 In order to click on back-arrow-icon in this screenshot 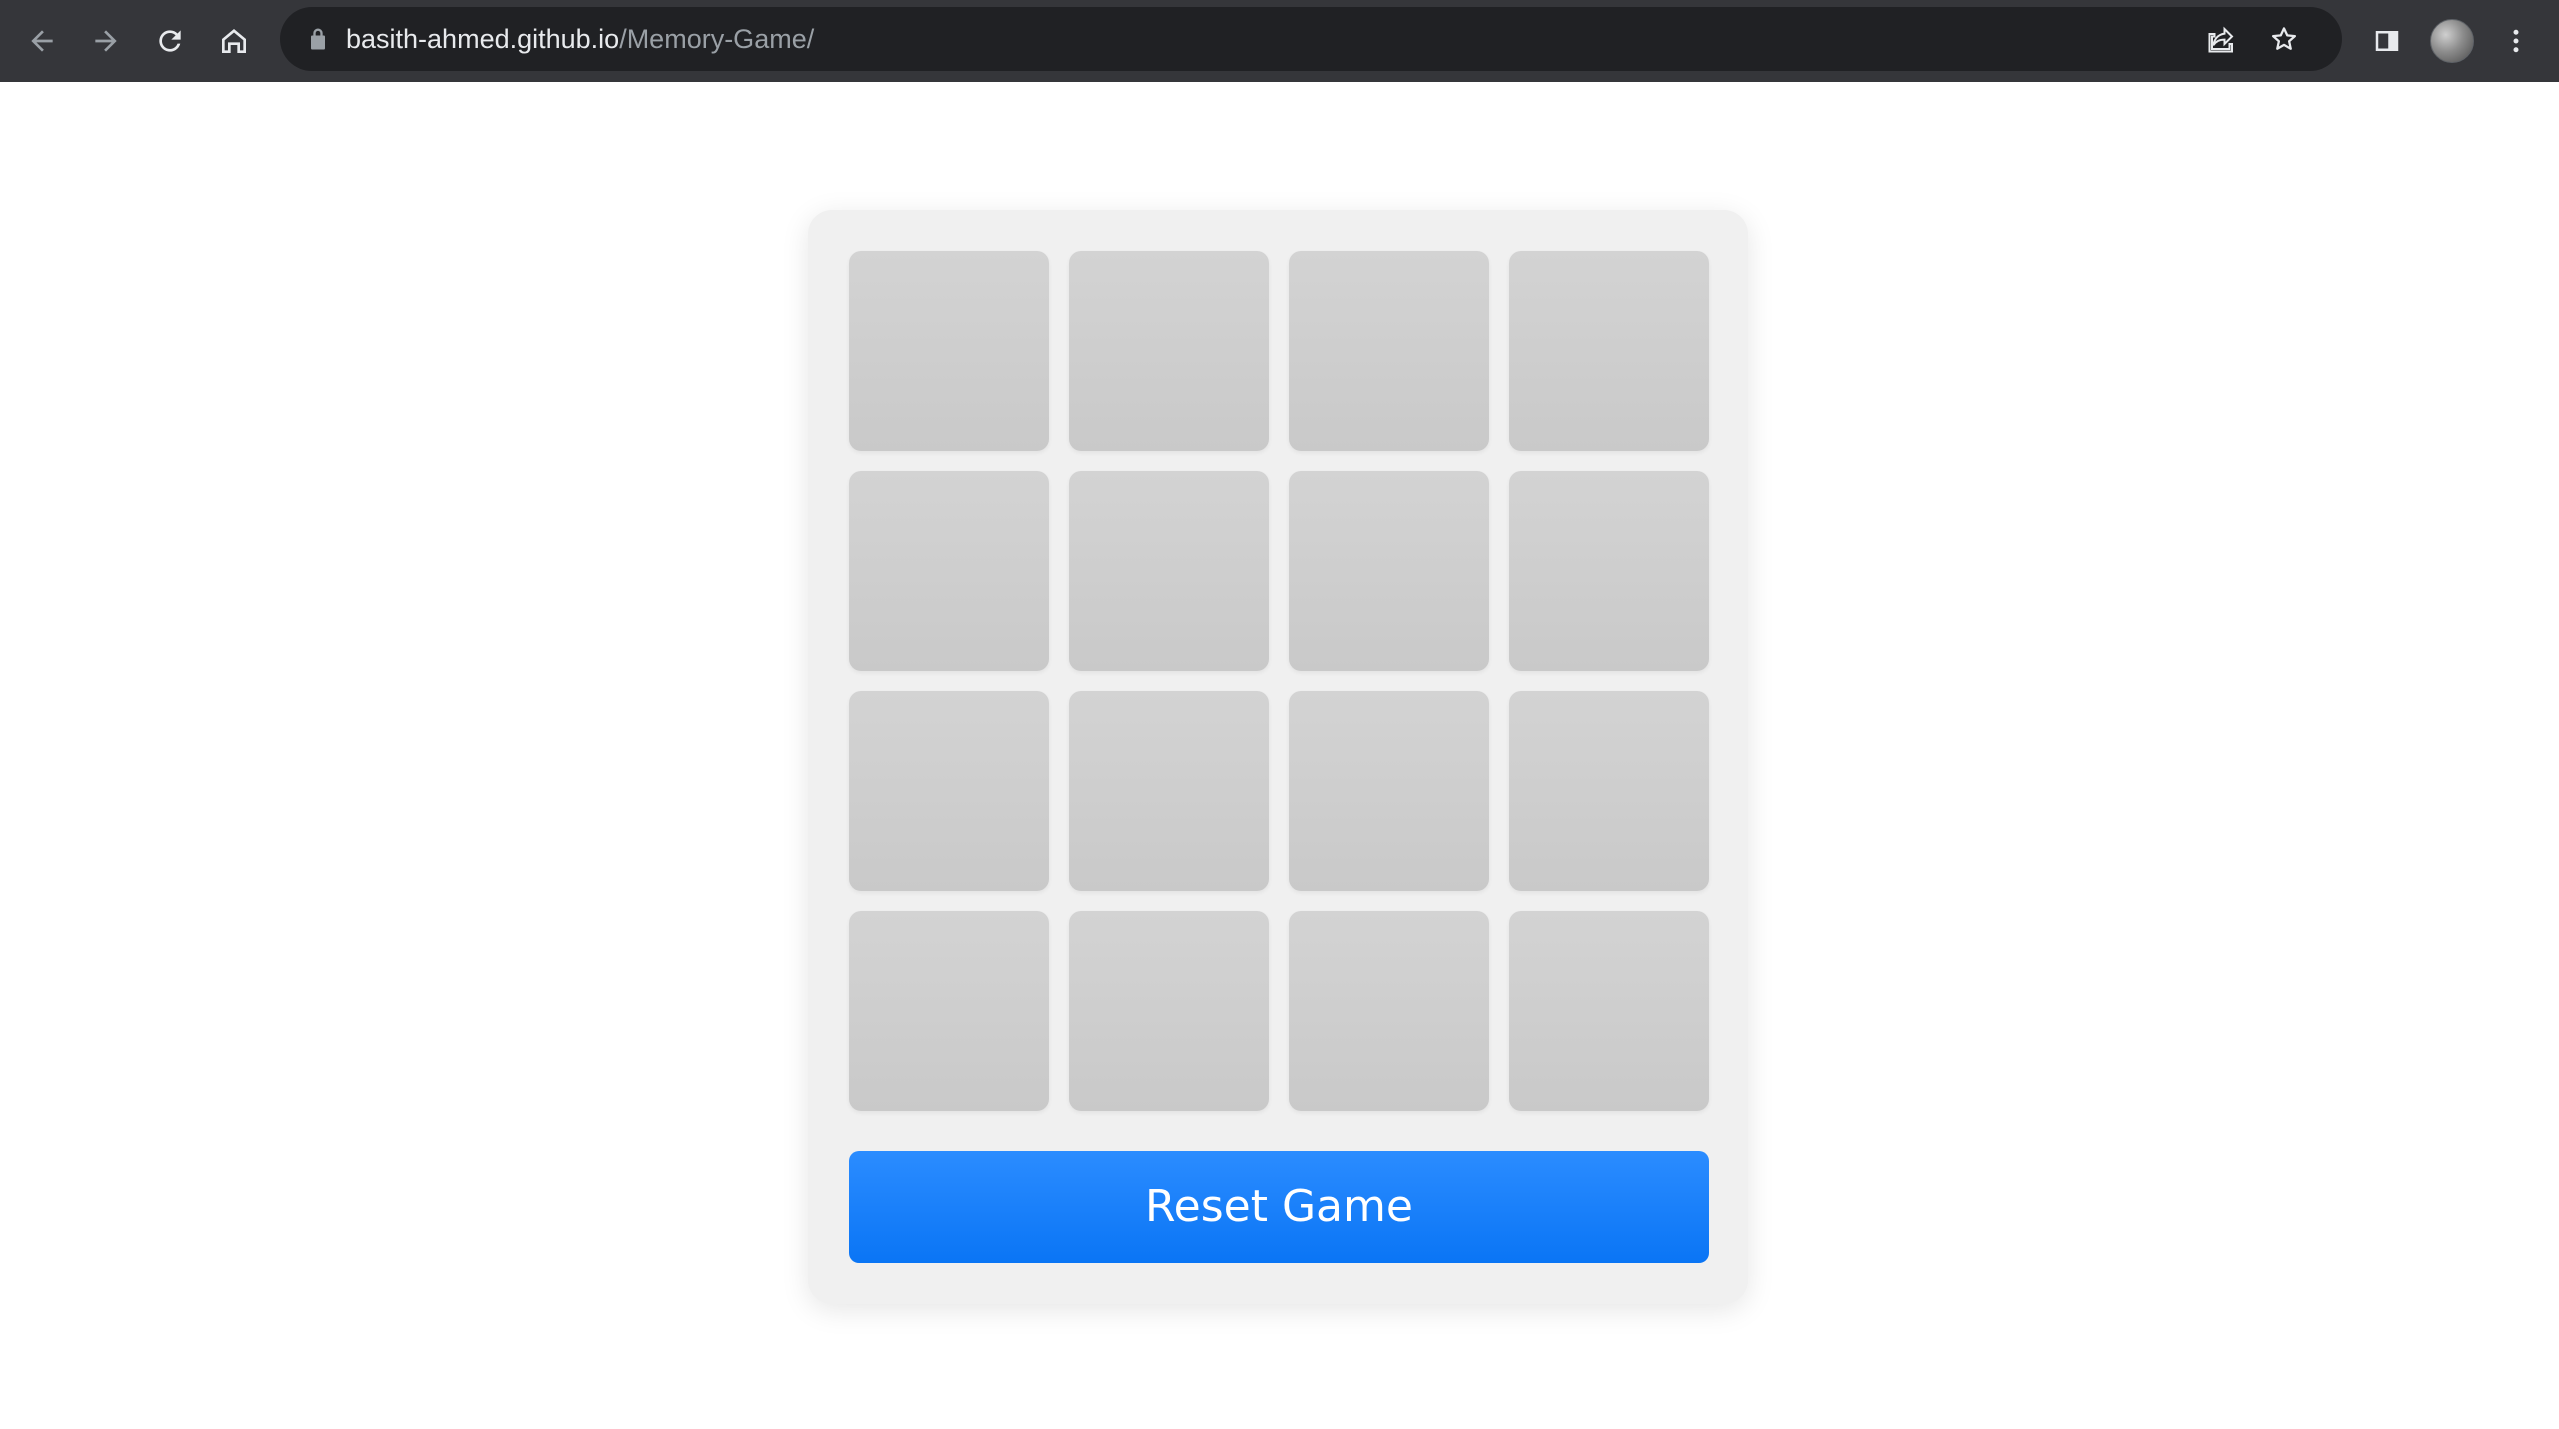, I will do `click(42, 41)`.